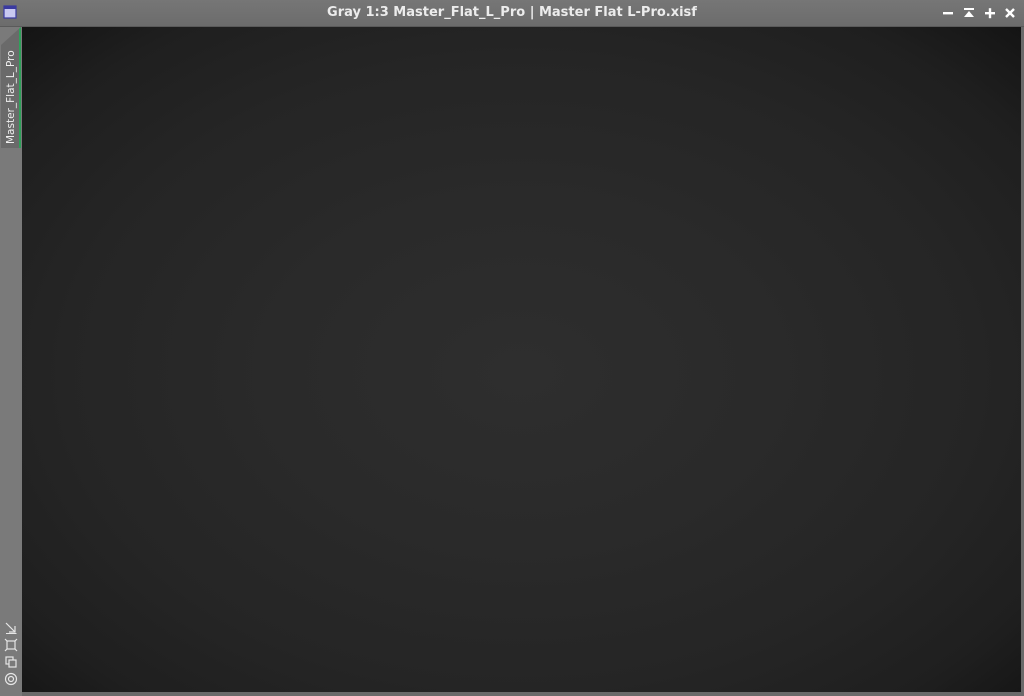  Describe the element at coordinates (948, 13) in the screenshot. I see `minimize-icon` at that location.